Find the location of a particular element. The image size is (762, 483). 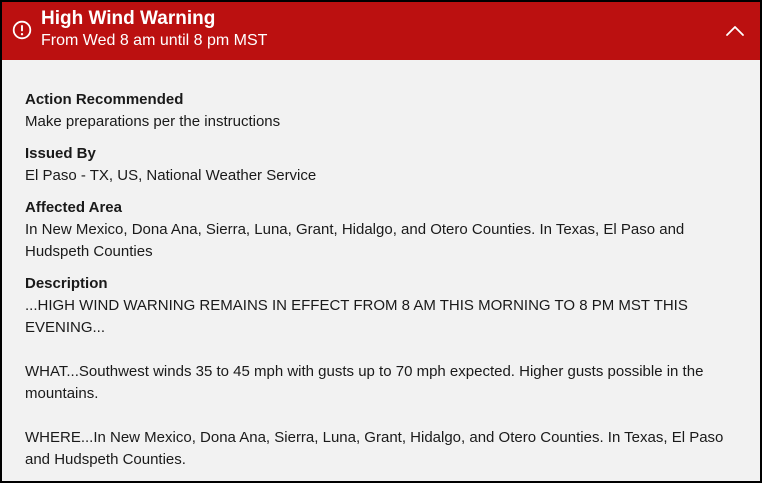

alert-circle-icon is located at coordinates (22, 30).